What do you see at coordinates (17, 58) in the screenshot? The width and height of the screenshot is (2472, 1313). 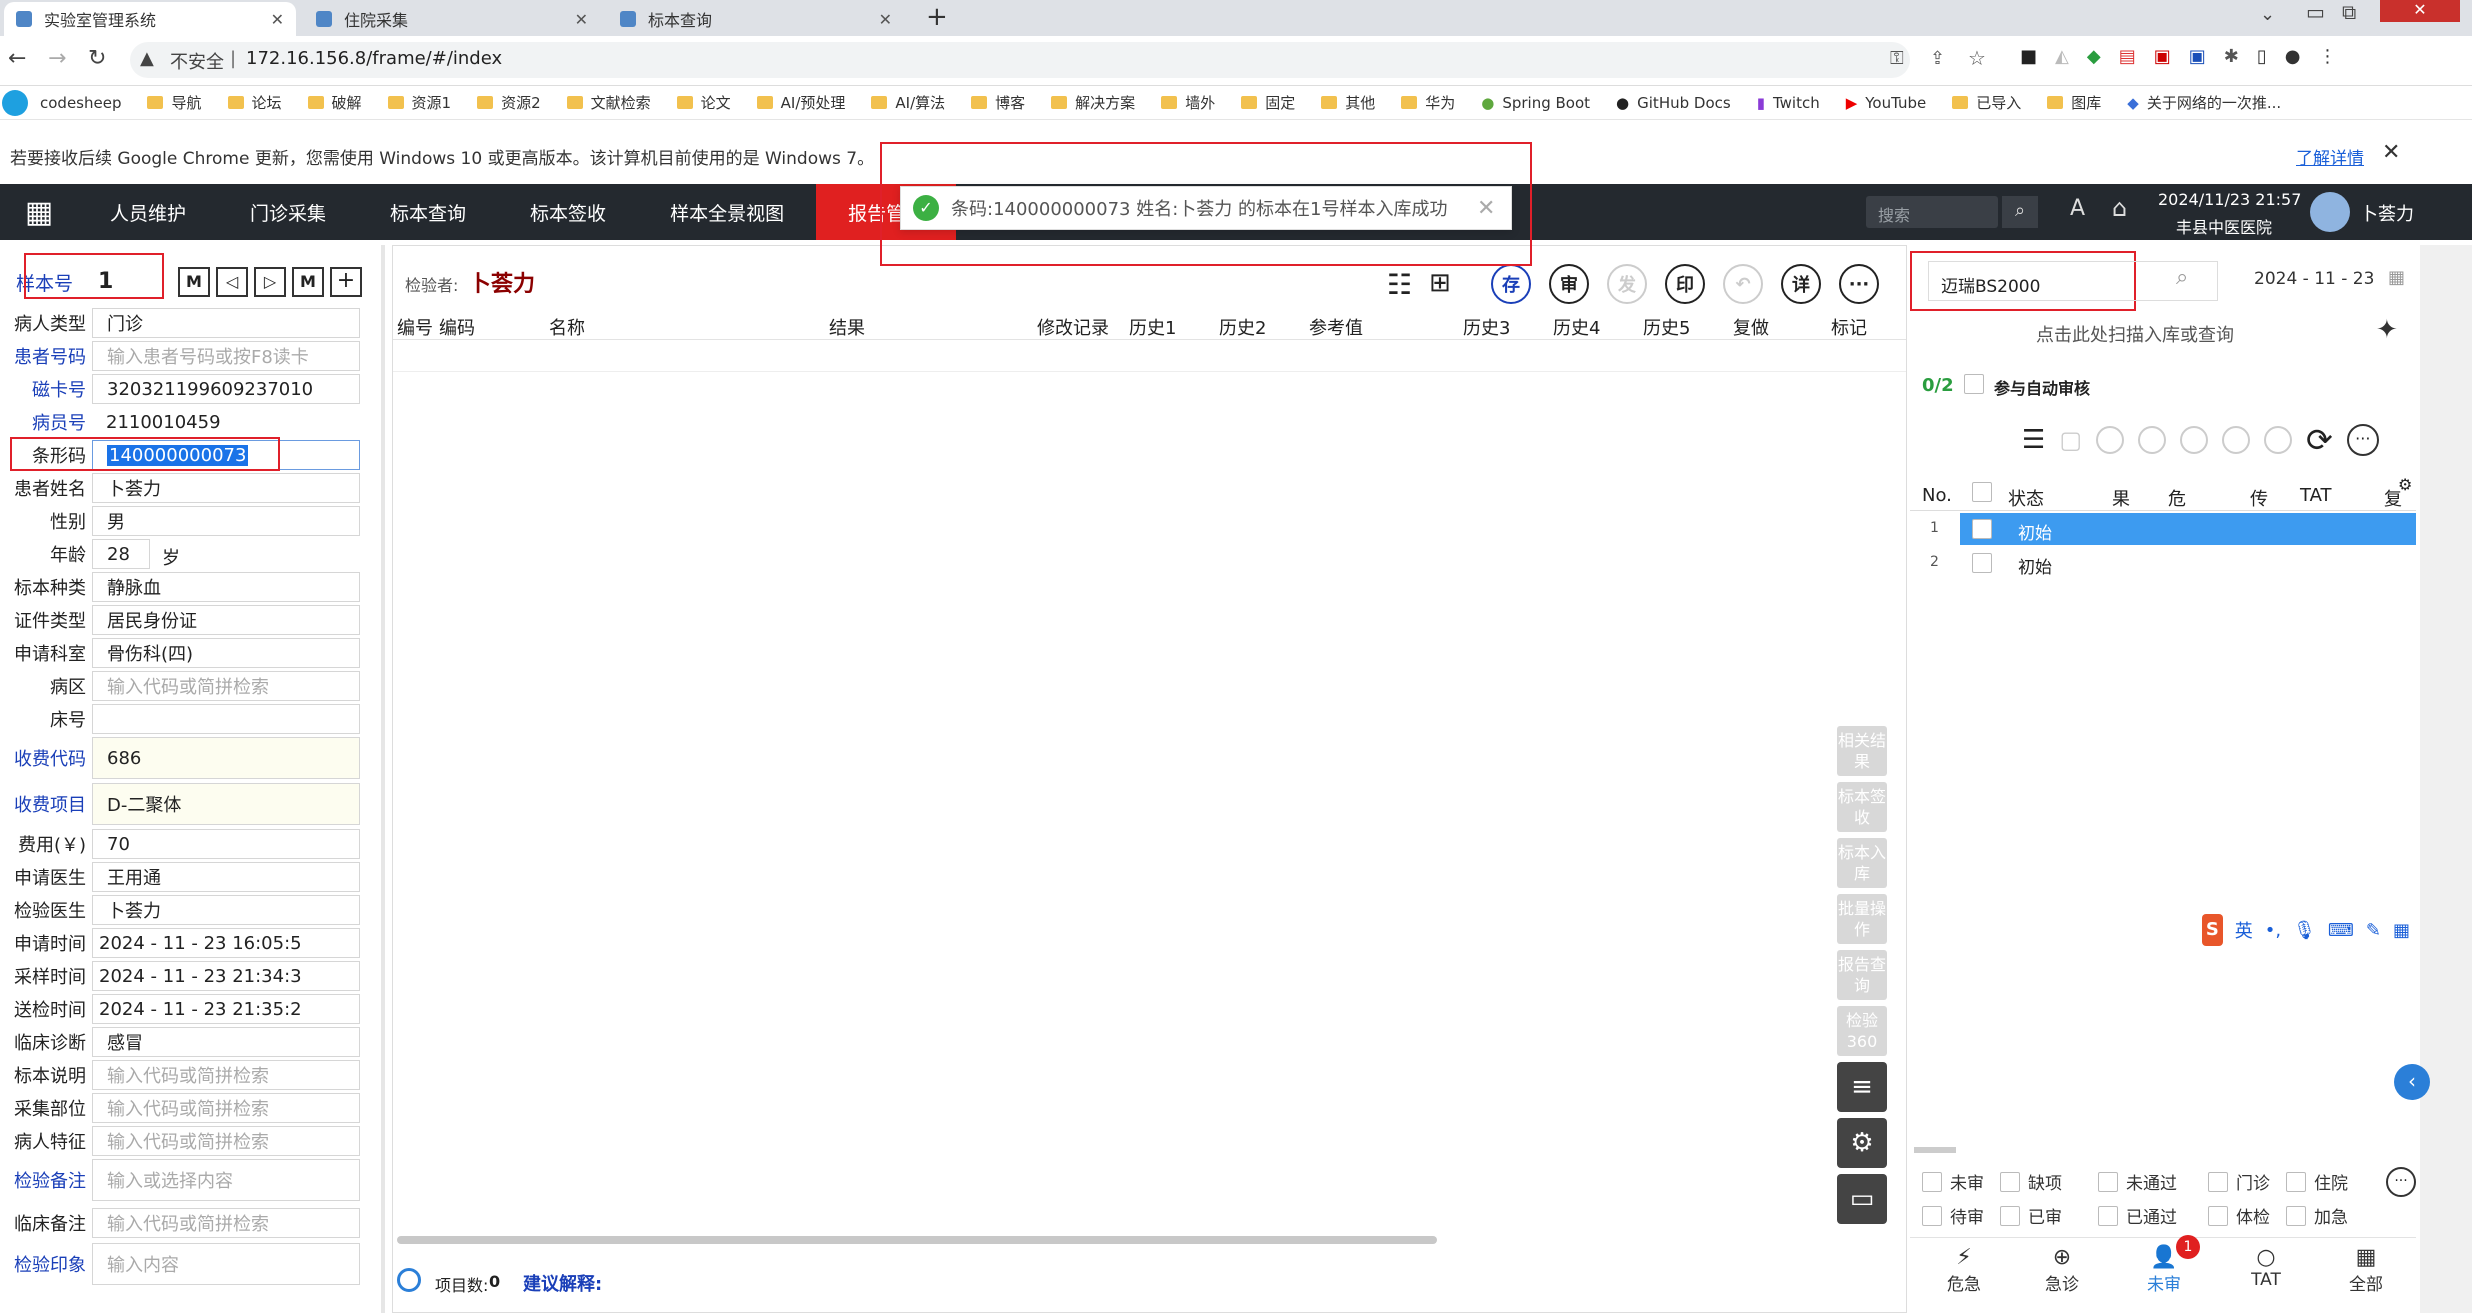 I see `back-icon: ←` at bounding box center [17, 58].